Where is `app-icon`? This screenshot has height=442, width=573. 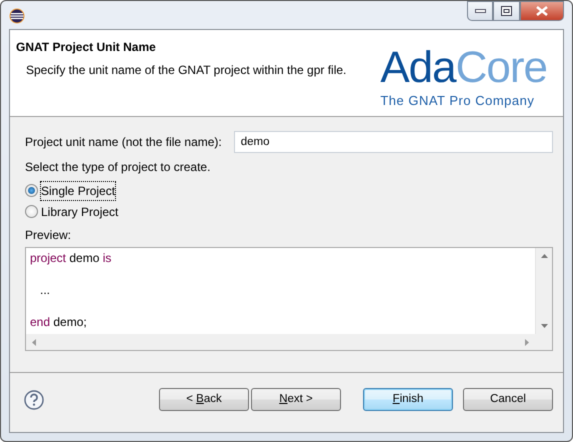 app-icon is located at coordinates (17, 16).